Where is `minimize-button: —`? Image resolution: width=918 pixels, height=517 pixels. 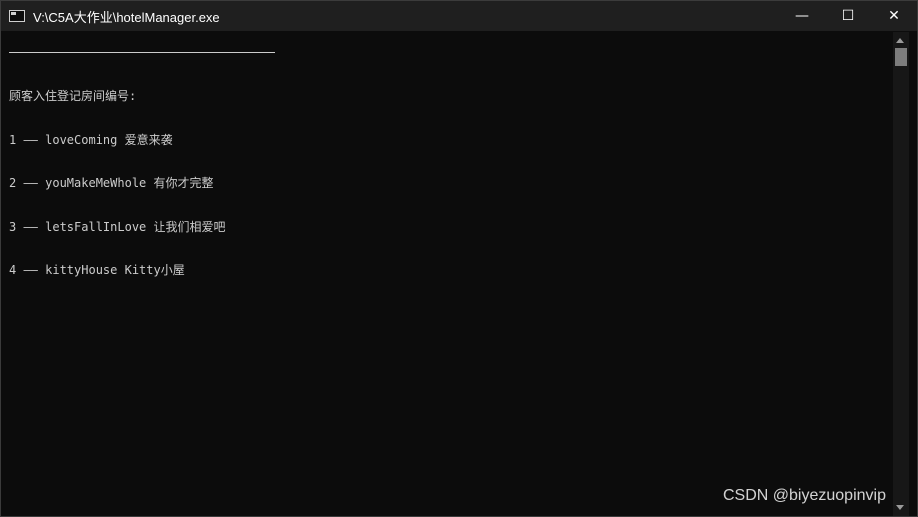 minimize-button: — is located at coordinates (802, 16).